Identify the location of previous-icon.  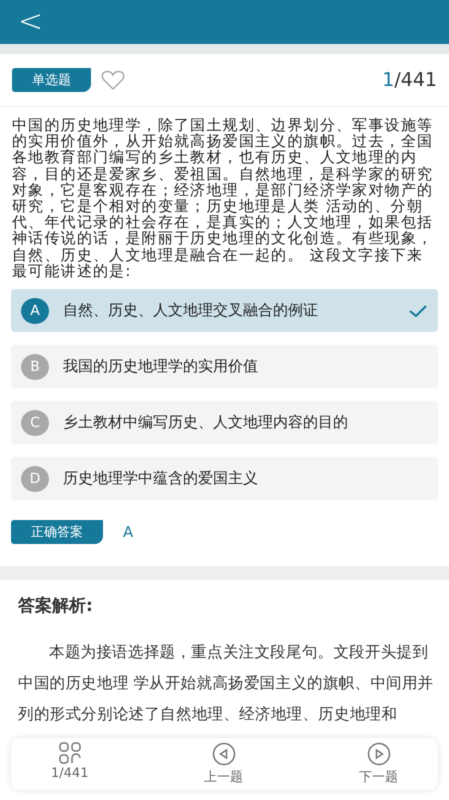
(224, 754).